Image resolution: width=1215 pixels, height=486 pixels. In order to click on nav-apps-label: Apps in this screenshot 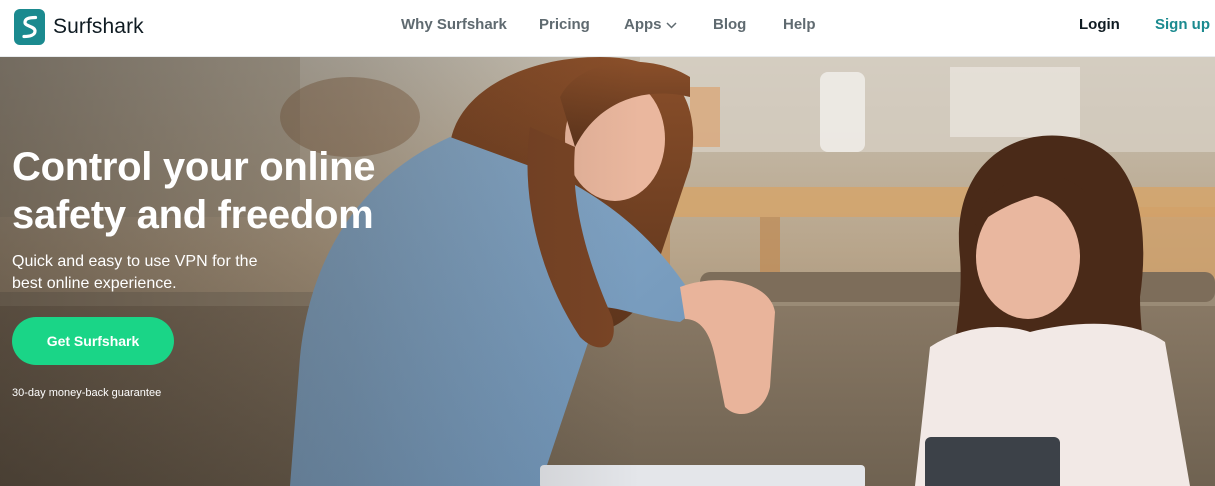, I will do `click(643, 24)`.